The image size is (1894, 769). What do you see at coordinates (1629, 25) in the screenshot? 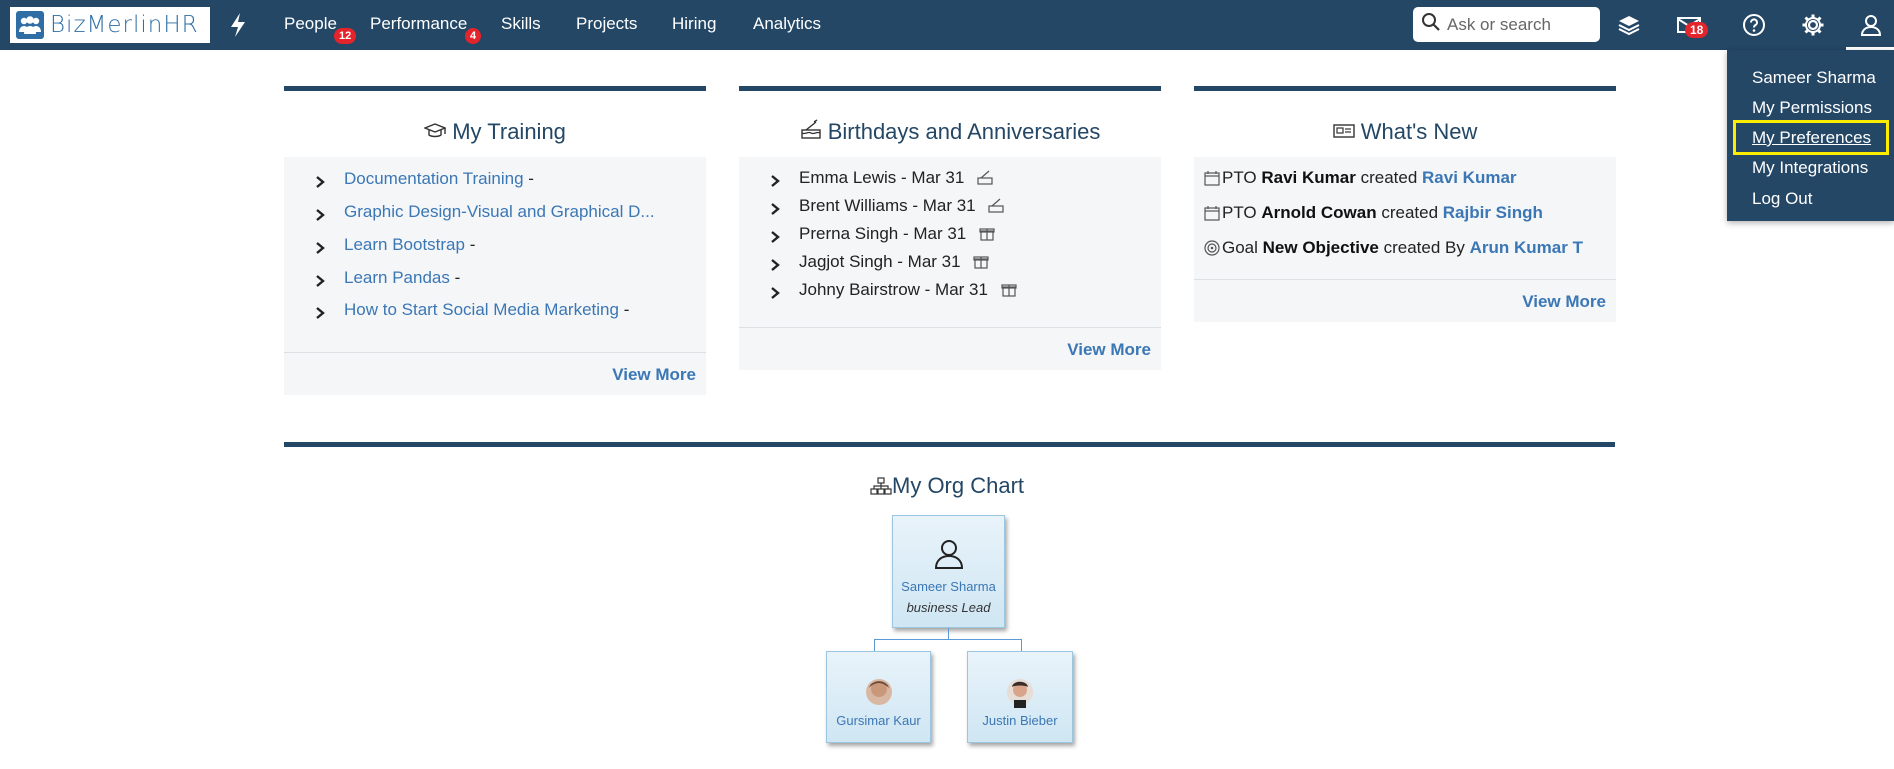
I see `layers-icon` at bounding box center [1629, 25].